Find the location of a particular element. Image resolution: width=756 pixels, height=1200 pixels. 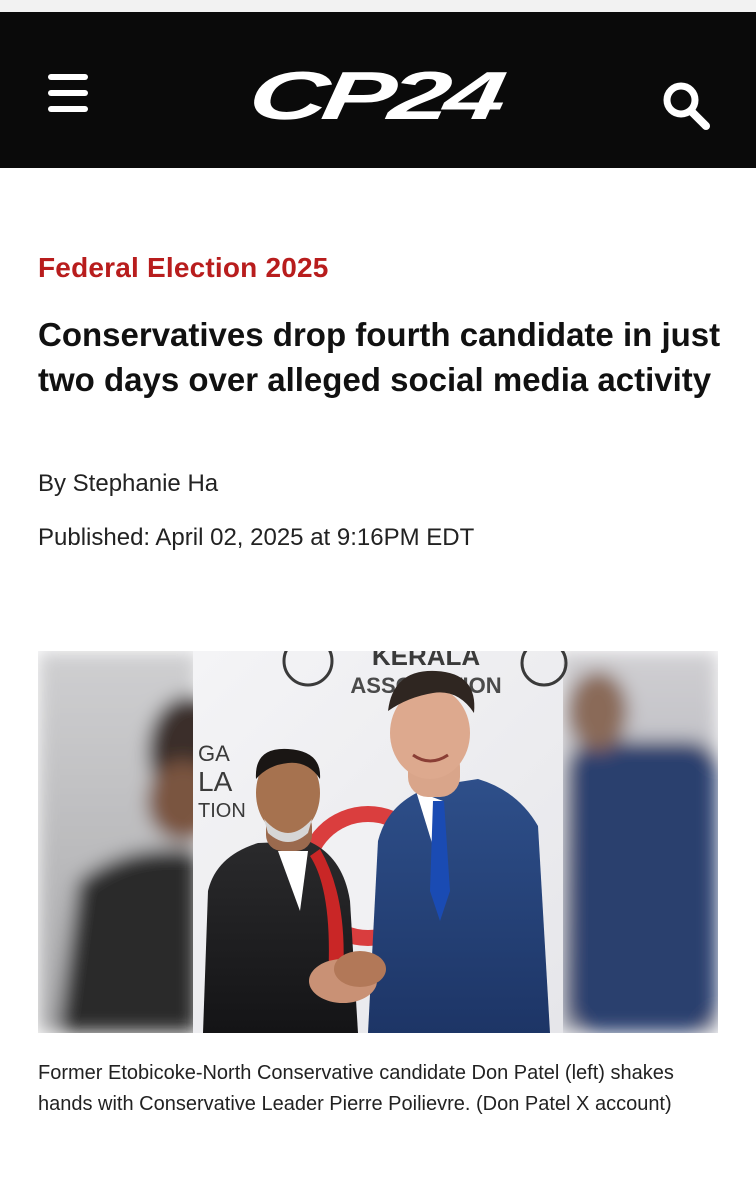

site-logo: CP24 is located at coordinates (379, 97).